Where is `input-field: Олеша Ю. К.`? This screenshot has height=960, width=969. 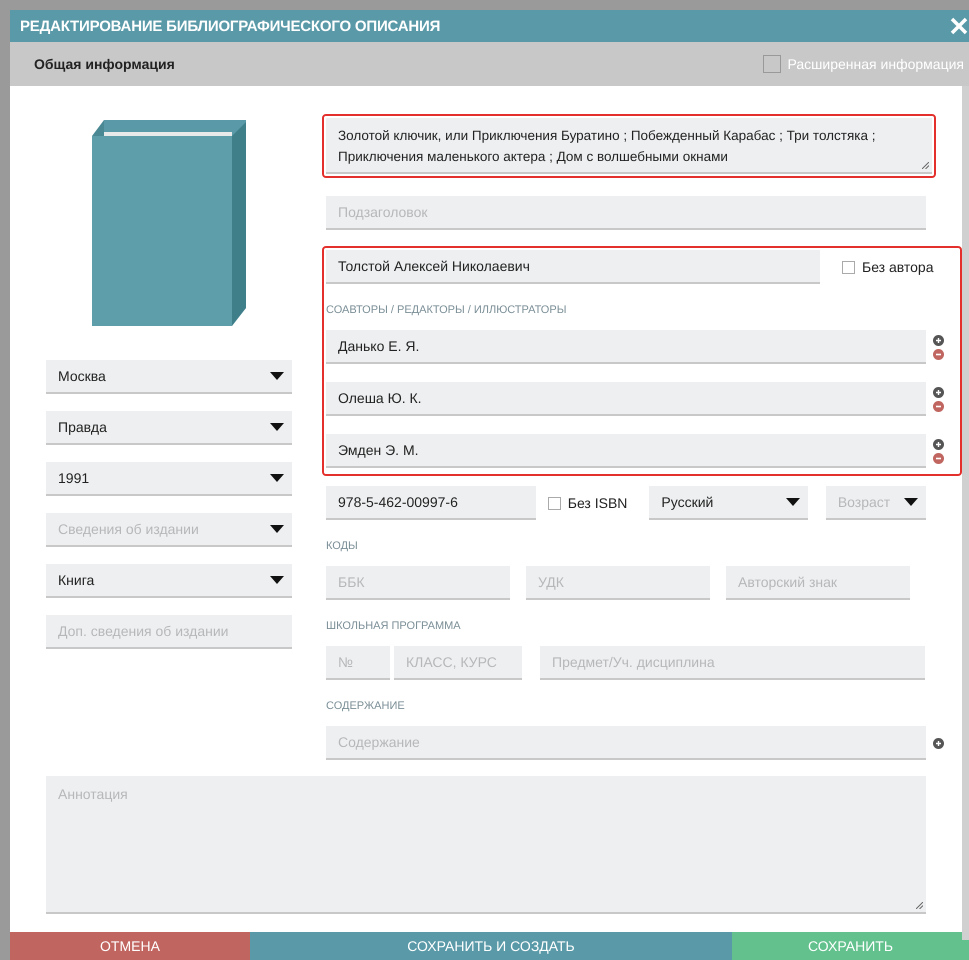 input-field: Олеша Ю. К. is located at coordinates (626, 399).